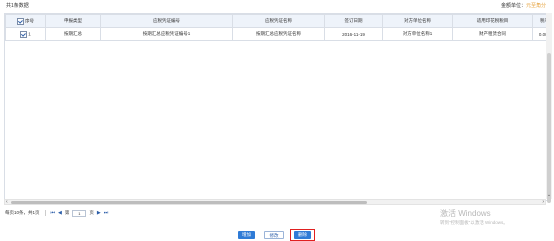 The width and height of the screenshot is (554, 241). I want to click on toolbar: 共1条数据 金额单位：元至角分, so click(277, 5).